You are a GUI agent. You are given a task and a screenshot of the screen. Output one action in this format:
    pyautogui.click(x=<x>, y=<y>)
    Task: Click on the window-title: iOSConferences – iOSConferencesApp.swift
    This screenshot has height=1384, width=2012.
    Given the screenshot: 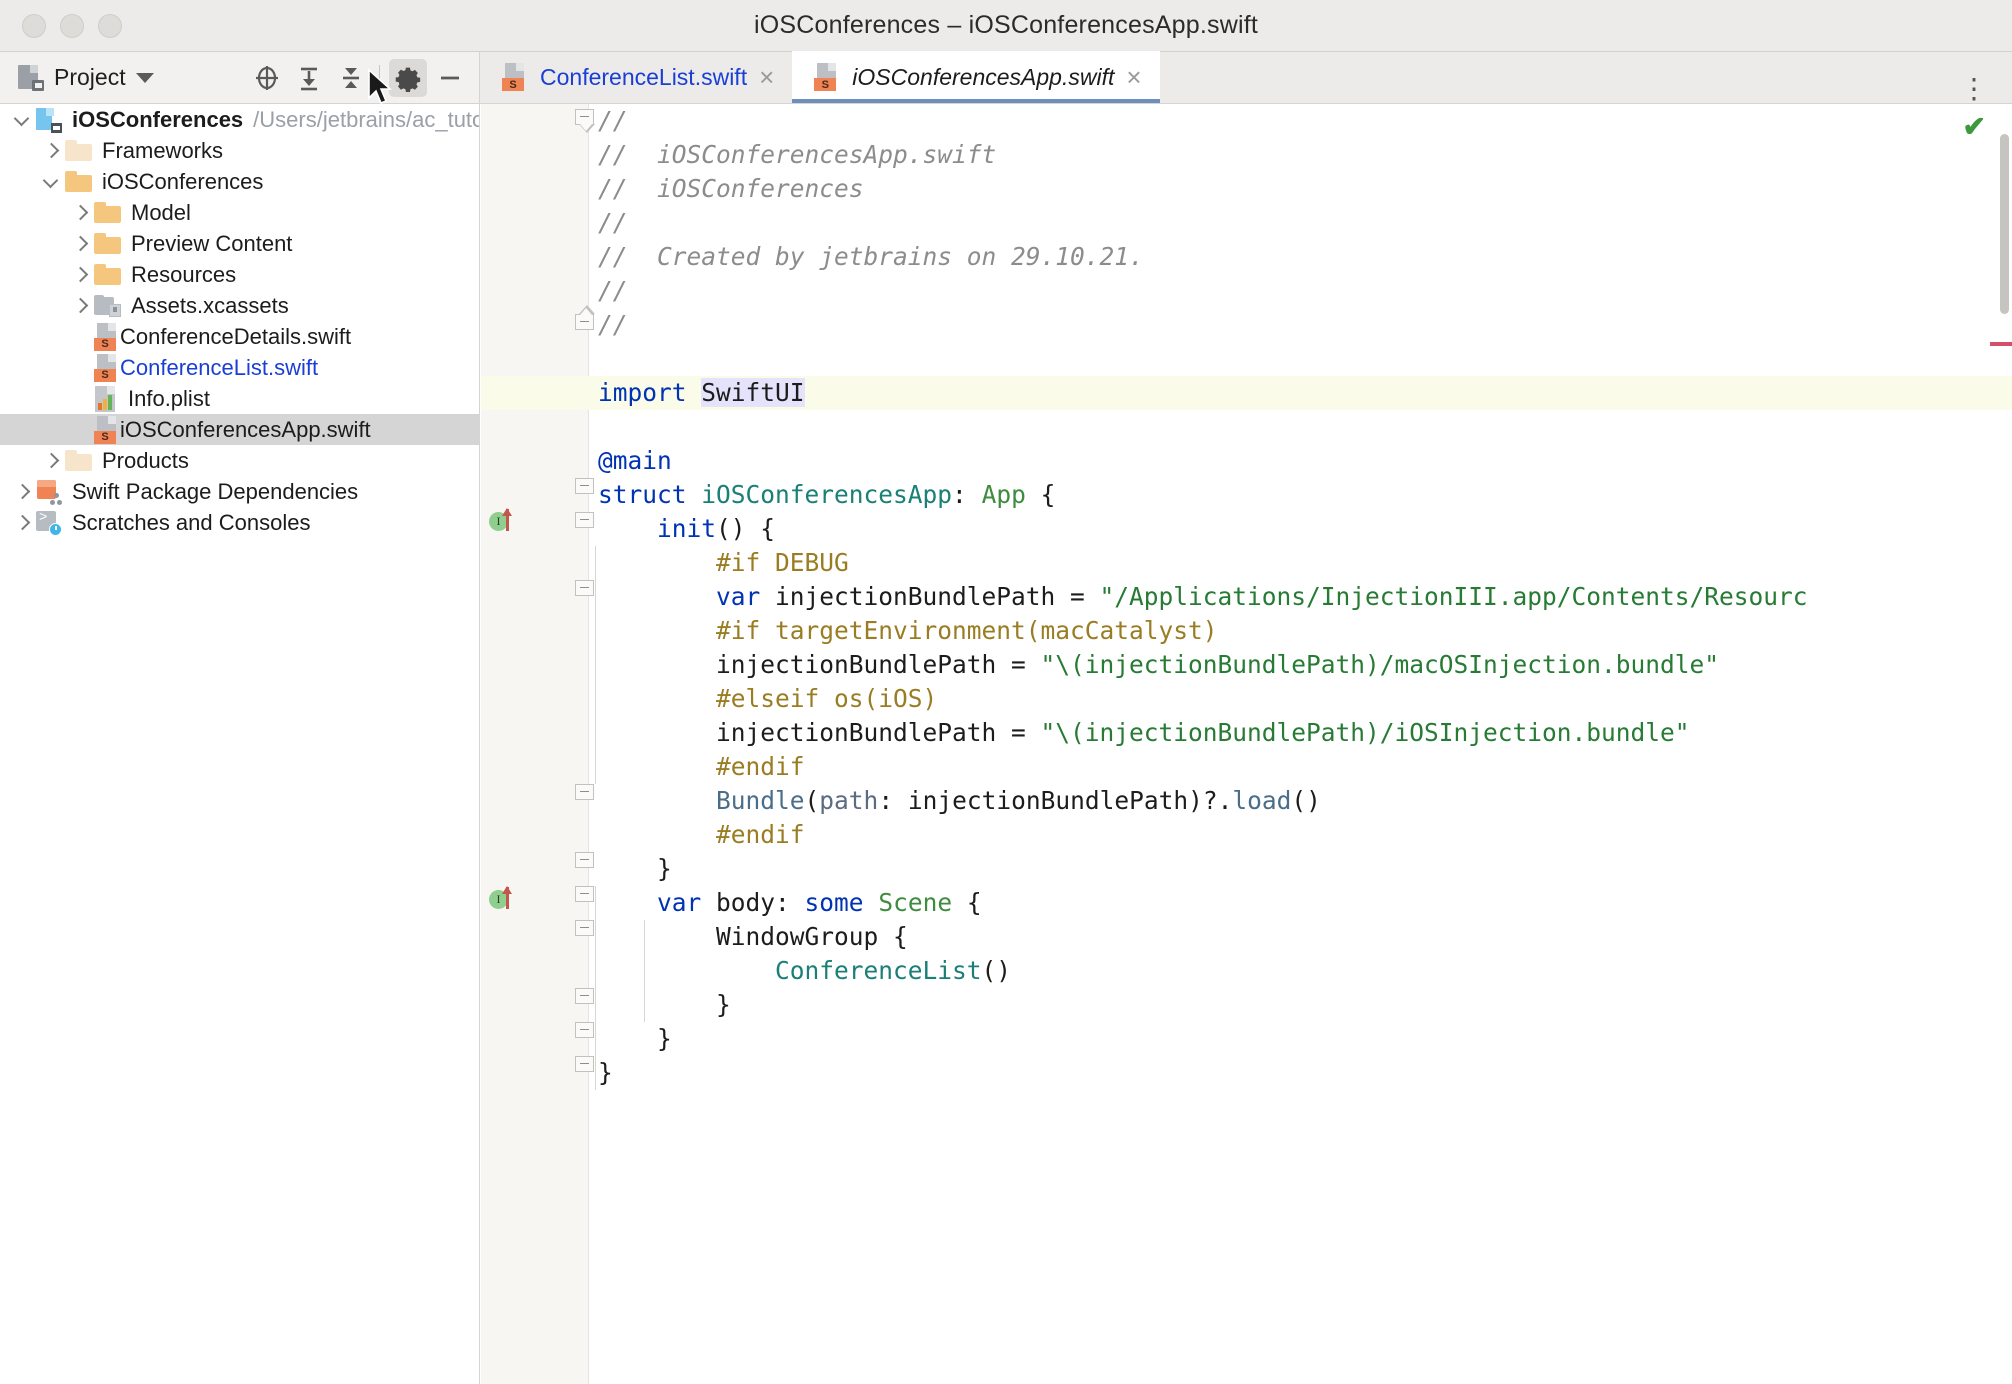 What is the action you would take?
    pyautogui.click(x=1006, y=25)
    